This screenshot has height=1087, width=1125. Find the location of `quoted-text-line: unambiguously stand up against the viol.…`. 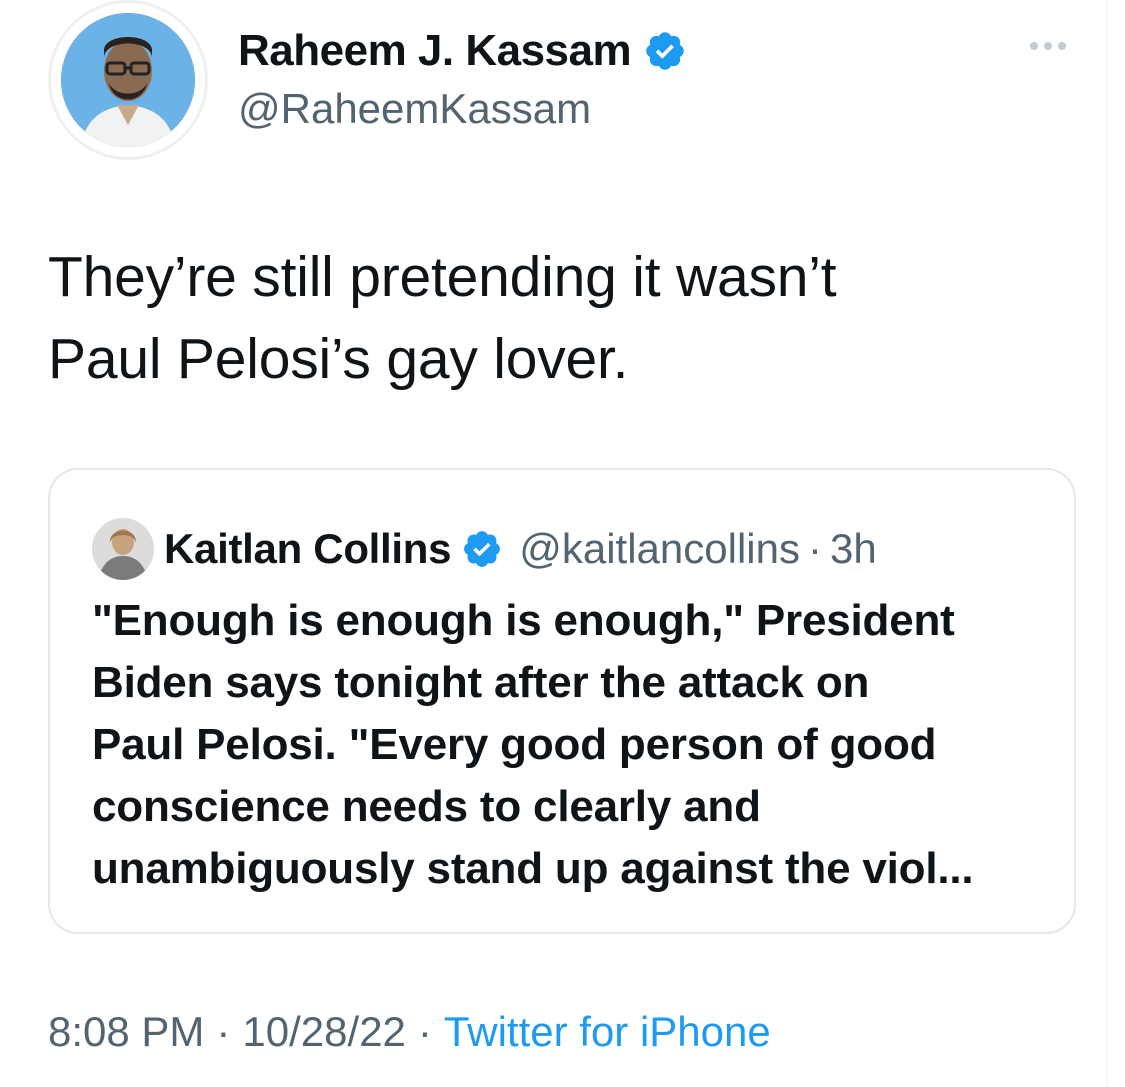

quoted-text-line: unambiguously stand up against the viol.… is located at coordinates (533, 868).